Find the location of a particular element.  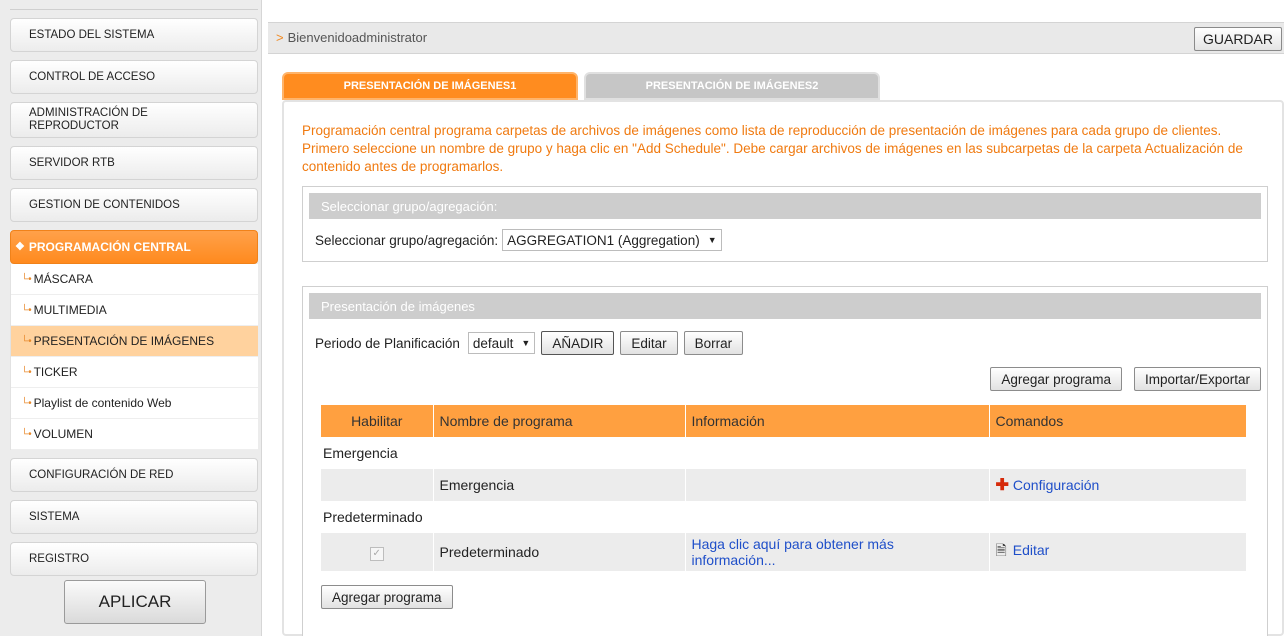

sidebar-item-label: CONFIGURACIÓN DE RED is located at coordinates (101, 474).